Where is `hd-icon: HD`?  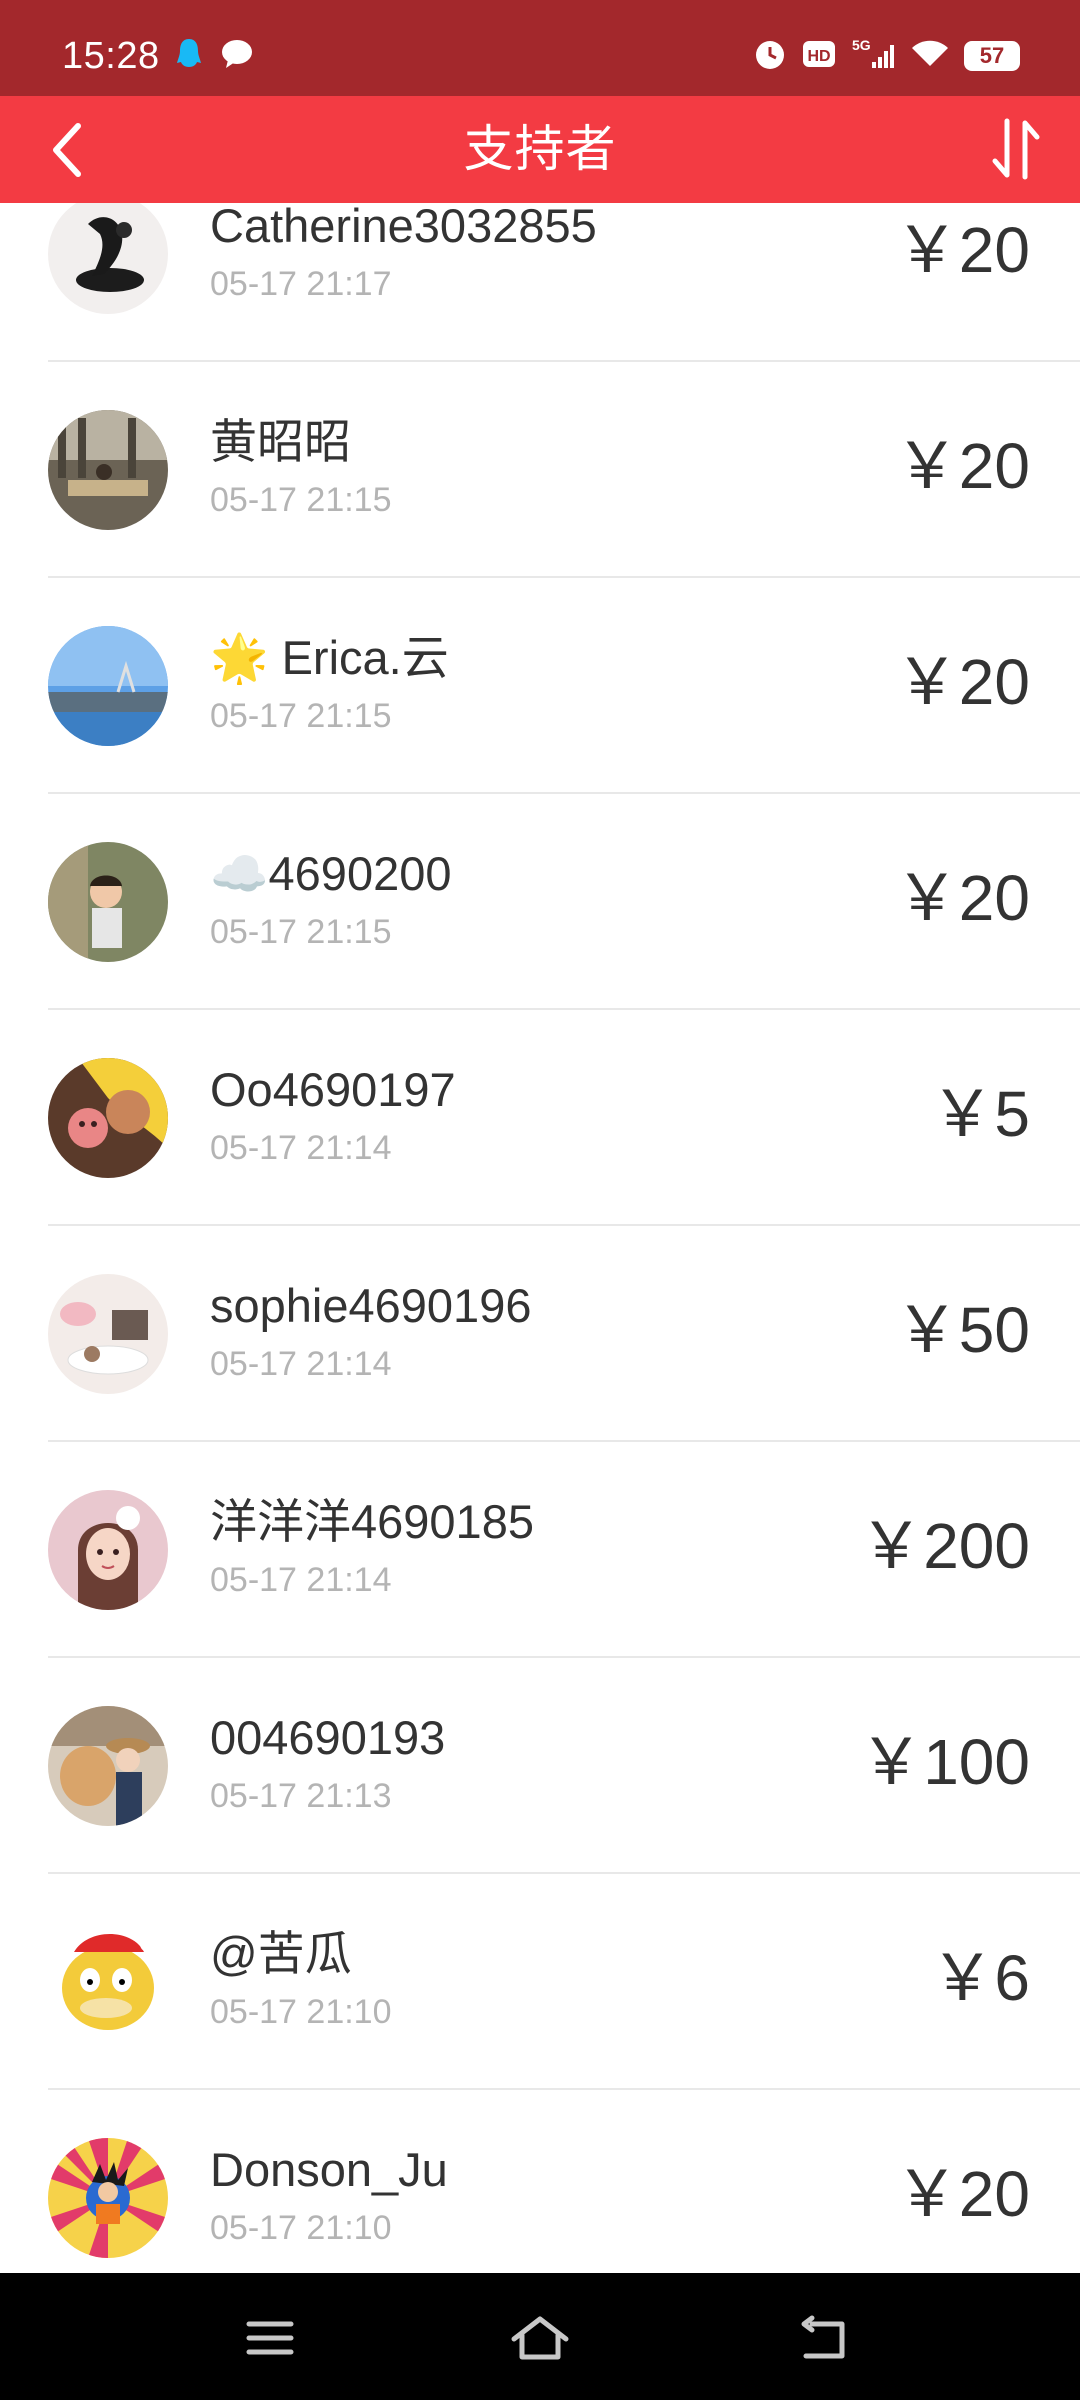
hd-icon: HD is located at coordinates (819, 56).